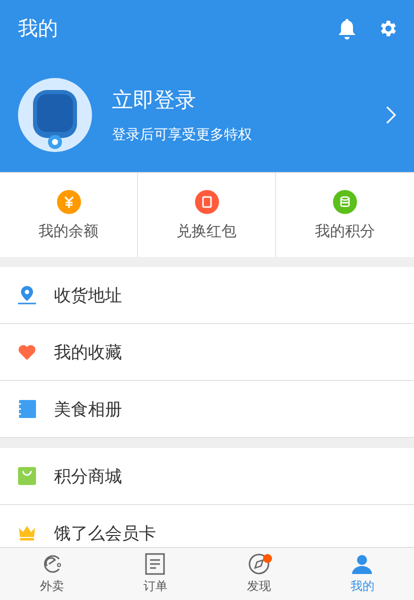  What do you see at coordinates (27, 295) in the screenshot?
I see `location-pin-icon` at bounding box center [27, 295].